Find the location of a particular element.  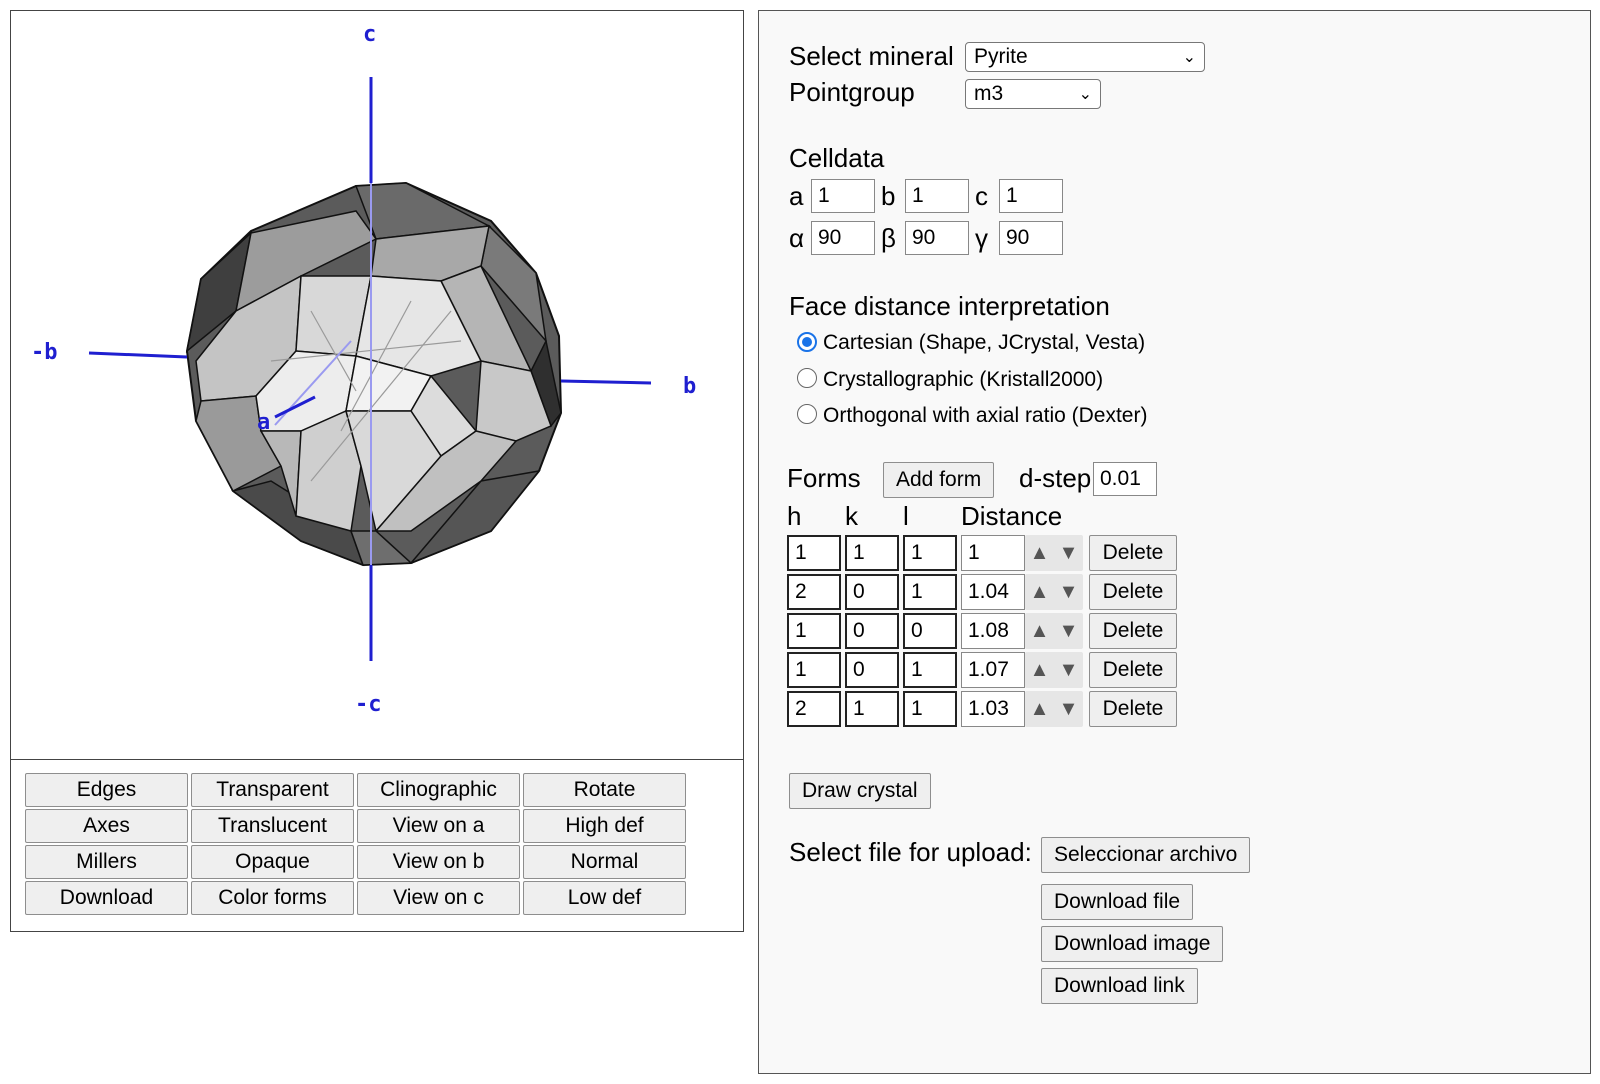

crystallographic-radio-label: Crystallographic (Kristall2000) is located at coordinates (963, 379).